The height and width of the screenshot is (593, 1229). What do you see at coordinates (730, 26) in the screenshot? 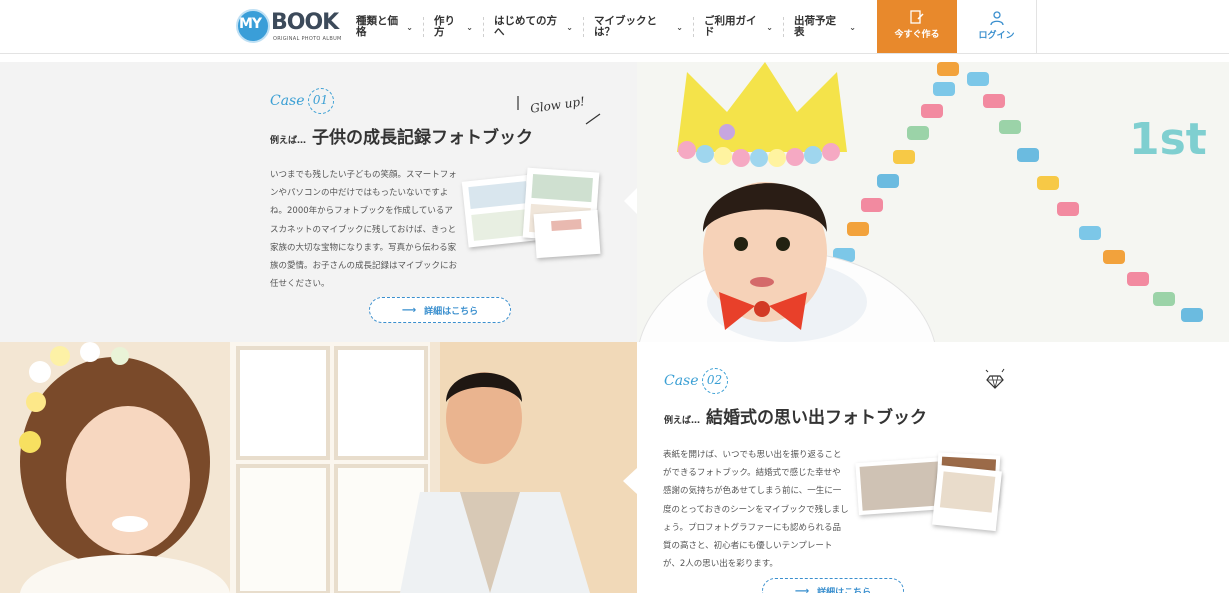
I see `nav-label: ご利用ガイ ド` at bounding box center [730, 26].